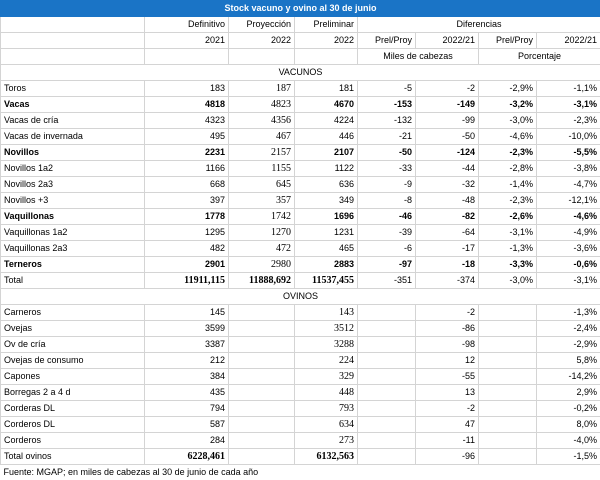 The height and width of the screenshot is (480, 600). I want to click on diff-2022-21: -98, so click(447, 345).